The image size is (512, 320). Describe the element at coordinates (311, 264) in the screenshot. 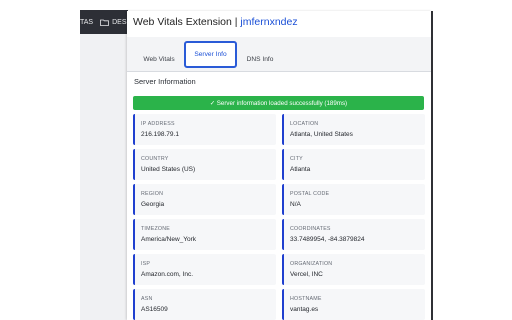

I see `field-label: ORGANIZATION` at that location.